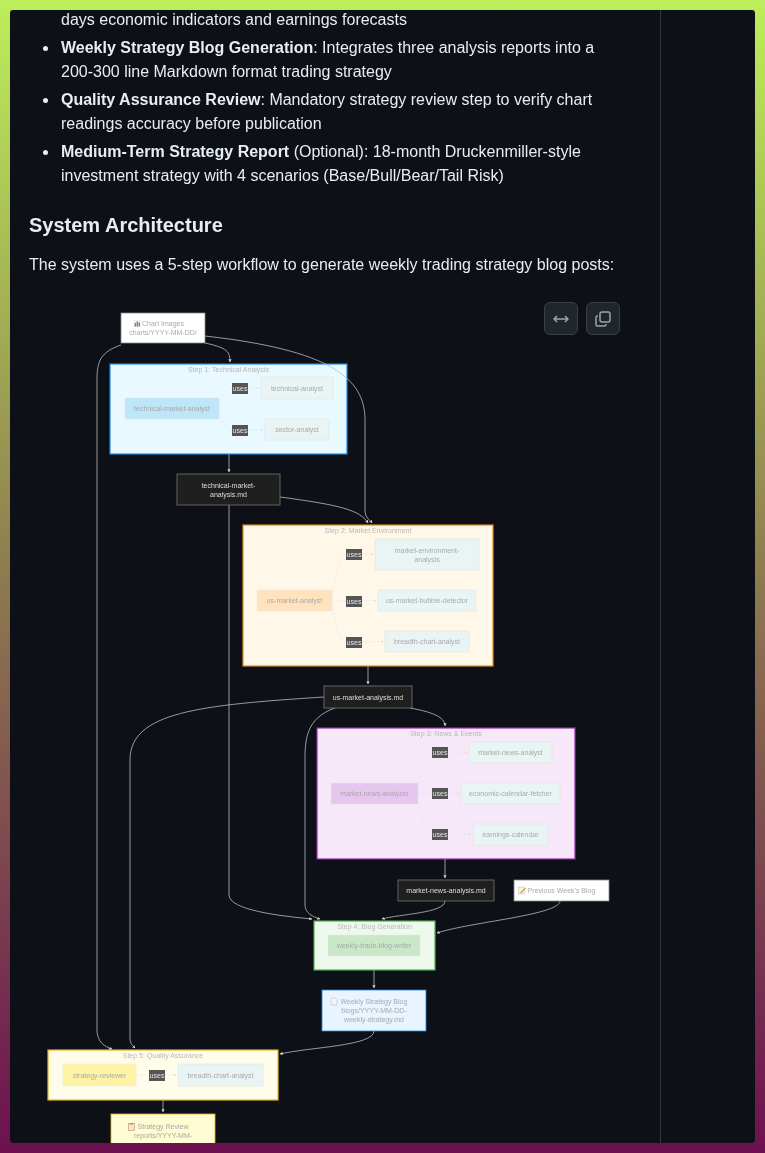 The width and height of the screenshot is (765, 1153). Describe the element at coordinates (328, 60) in the screenshot. I see `feature-text: Weekly Strategy Blog Generation: Integrates three analysis reports into a 200-300 line Markdown format trading strategy` at that location.